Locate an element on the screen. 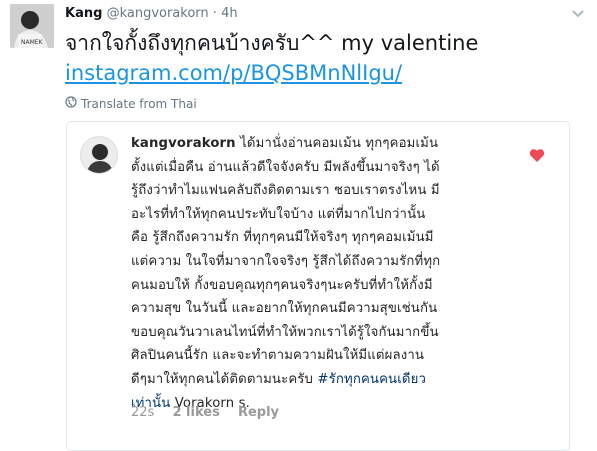 Image resolution: width=597 pixels, height=451 pixels. chevron-down-icon is located at coordinates (578, 11).